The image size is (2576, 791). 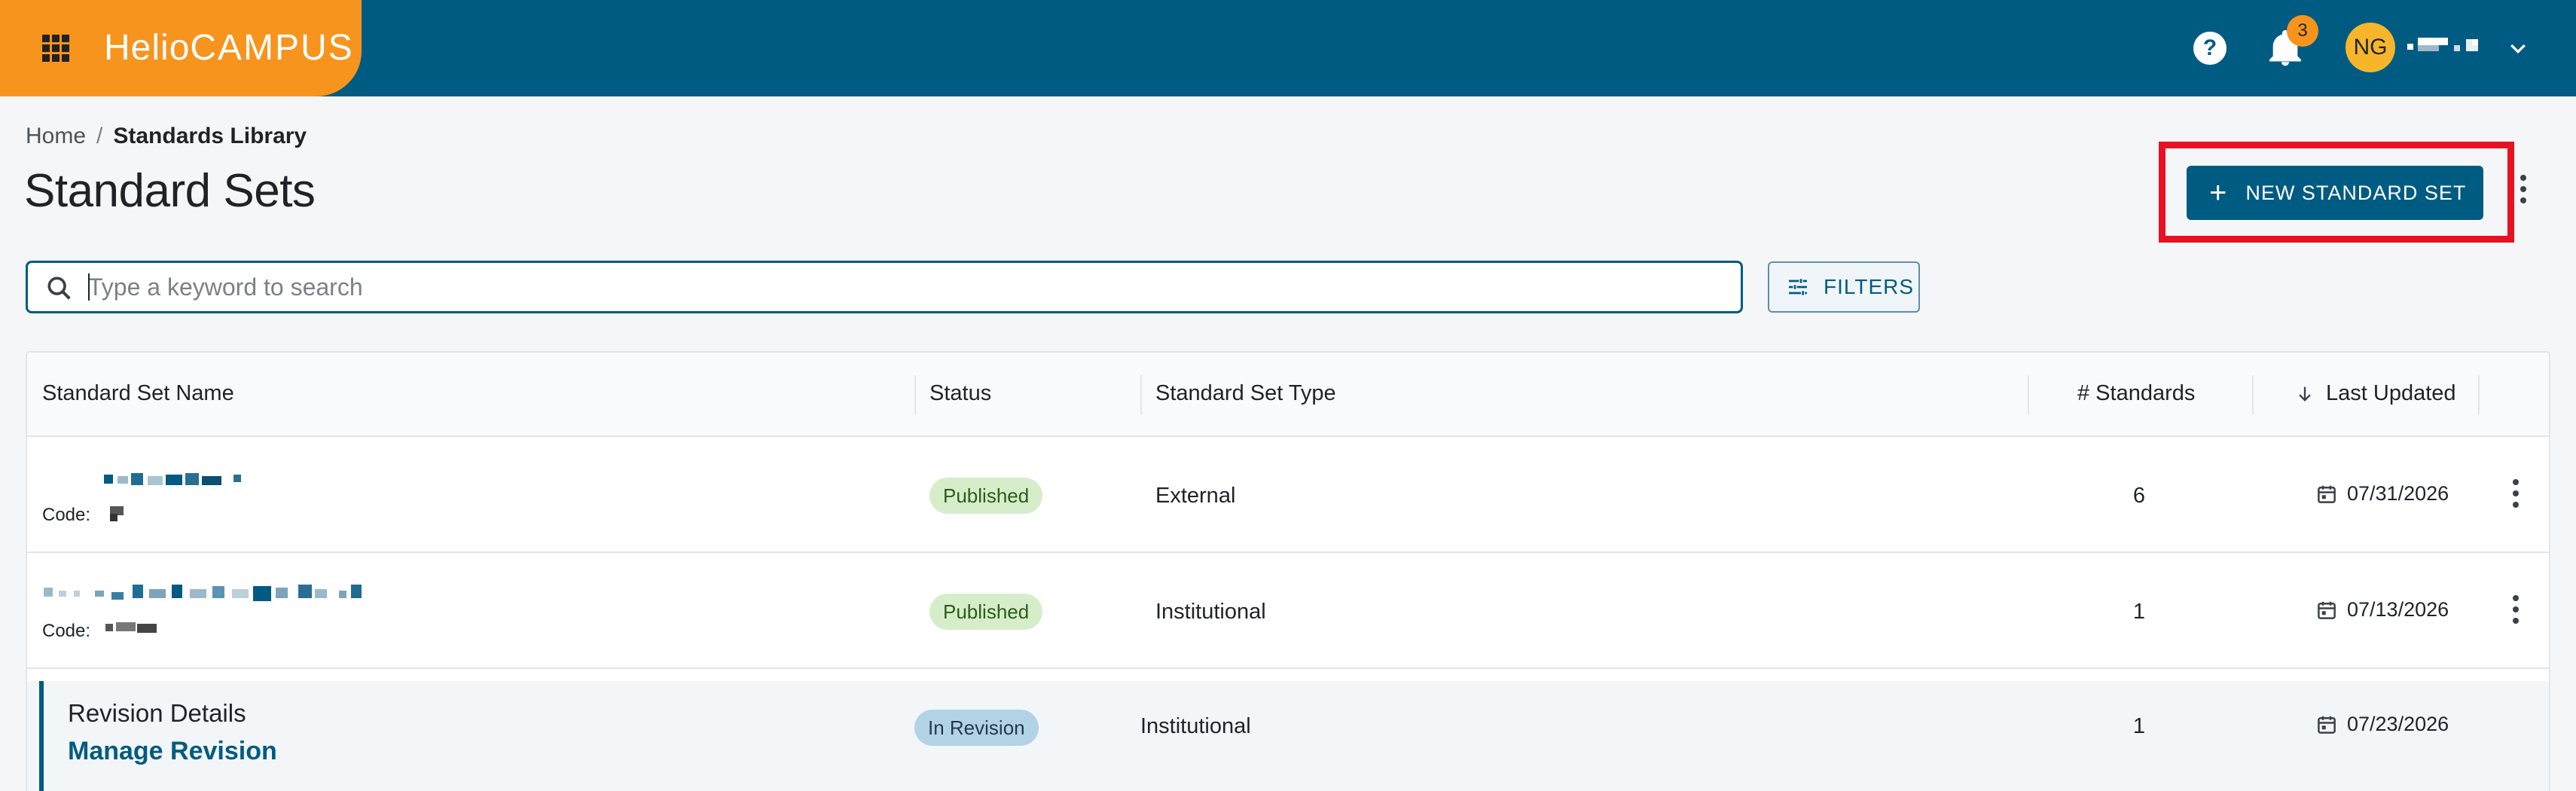 I want to click on last-updated-date: 07/31/2026, so click(x=2398, y=493).